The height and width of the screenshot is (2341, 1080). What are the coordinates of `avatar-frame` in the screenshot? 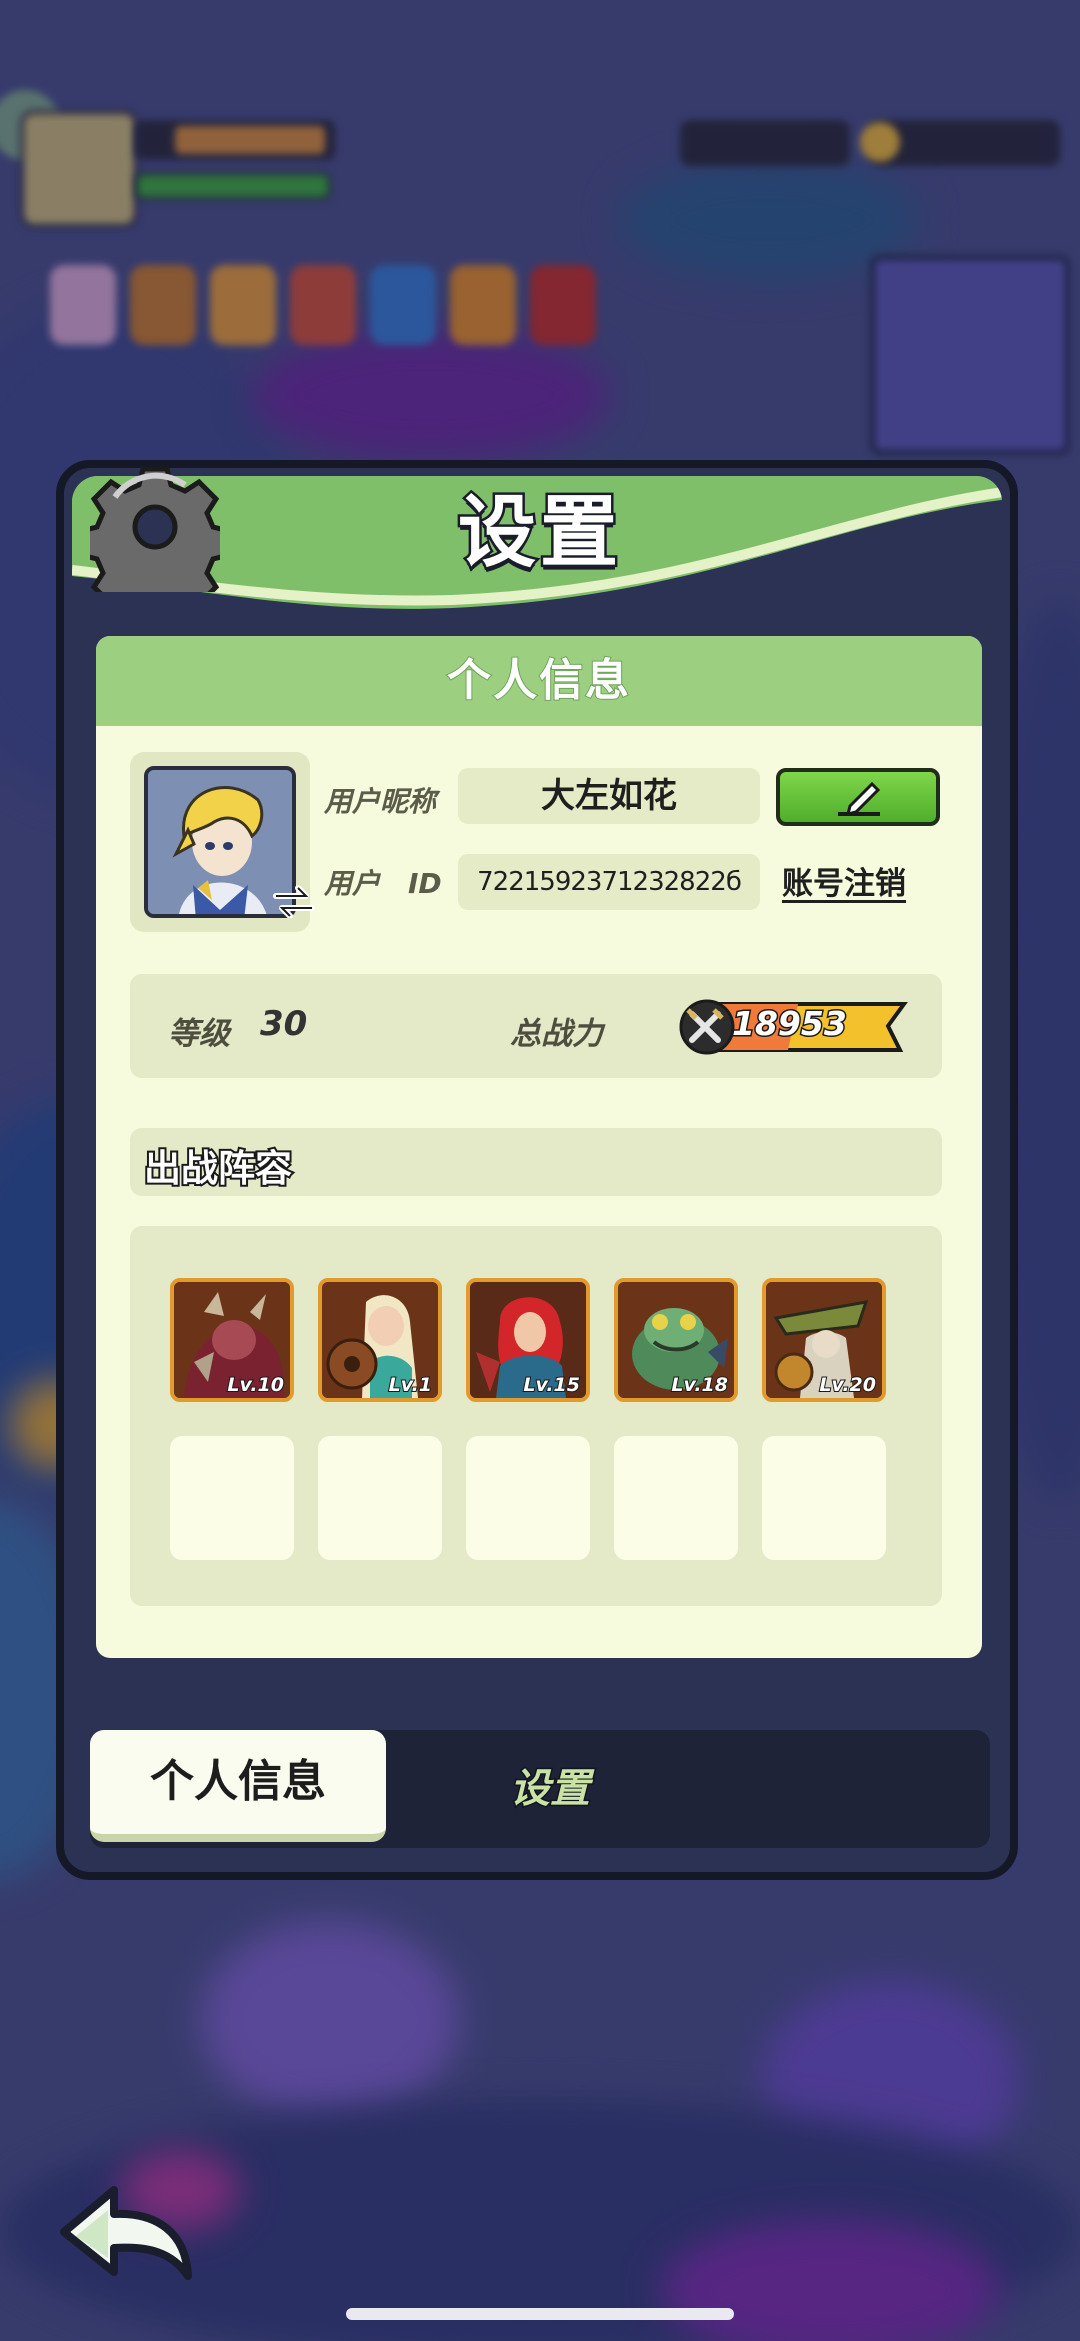 It's located at (222, 842).